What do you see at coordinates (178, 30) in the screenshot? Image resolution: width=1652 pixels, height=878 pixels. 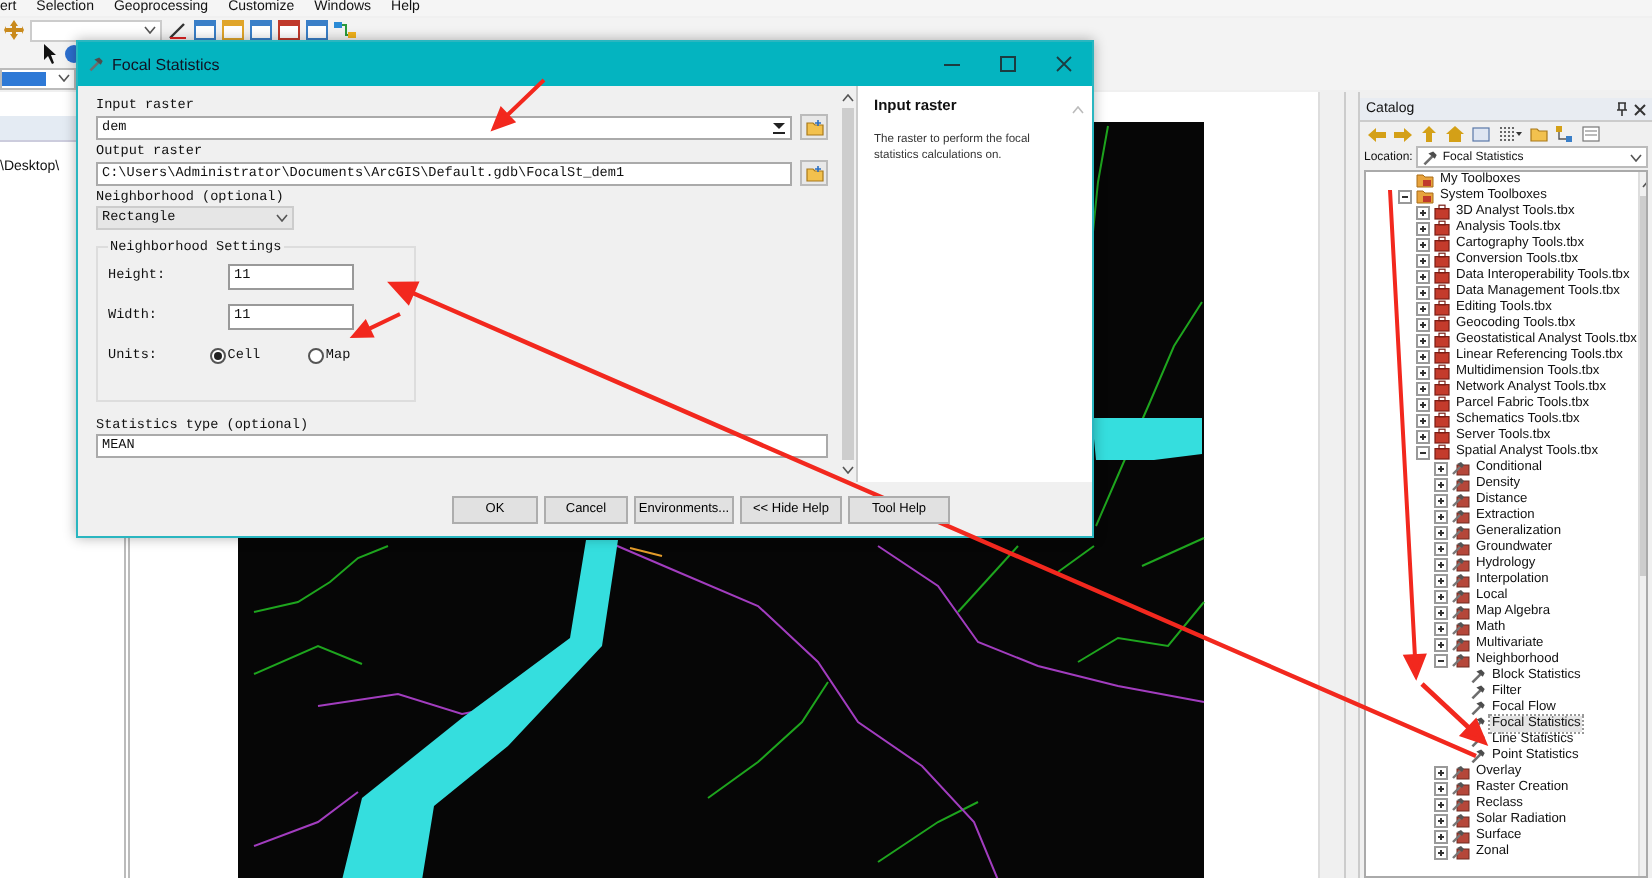 I see `editor-icon` at bounding box center [178, 30].